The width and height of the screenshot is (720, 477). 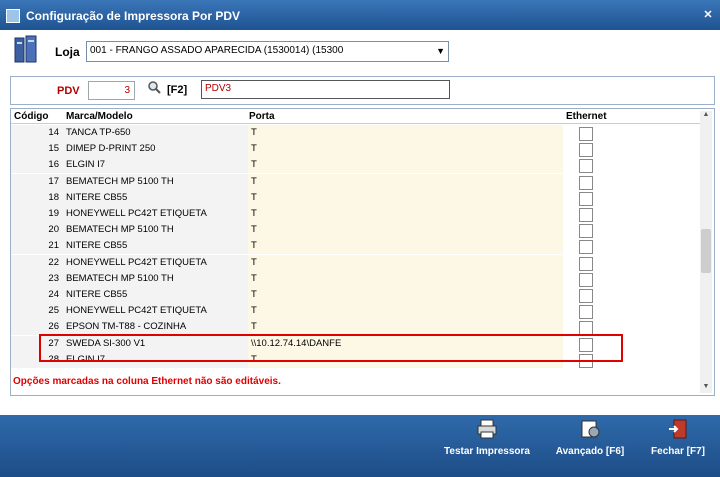 What do you see at coordinates (53, 262) in the screenshot?
I see `cell-code: 22` at bounding box center [53, 262].